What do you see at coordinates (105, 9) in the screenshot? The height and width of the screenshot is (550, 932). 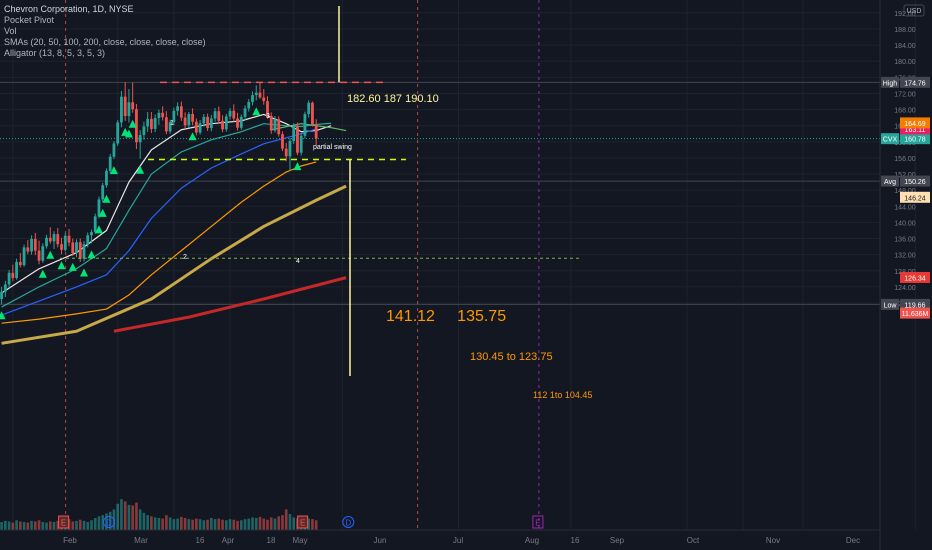 I see `legend-title: Chevron Corporation, 1D, NYSE` at bounding box center [105, 9].